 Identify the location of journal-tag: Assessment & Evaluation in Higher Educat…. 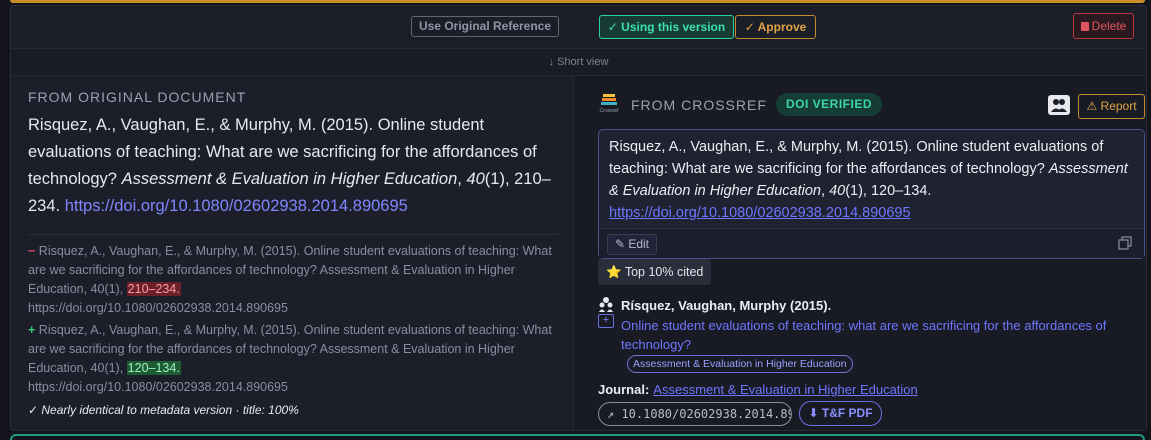
(740, 364).